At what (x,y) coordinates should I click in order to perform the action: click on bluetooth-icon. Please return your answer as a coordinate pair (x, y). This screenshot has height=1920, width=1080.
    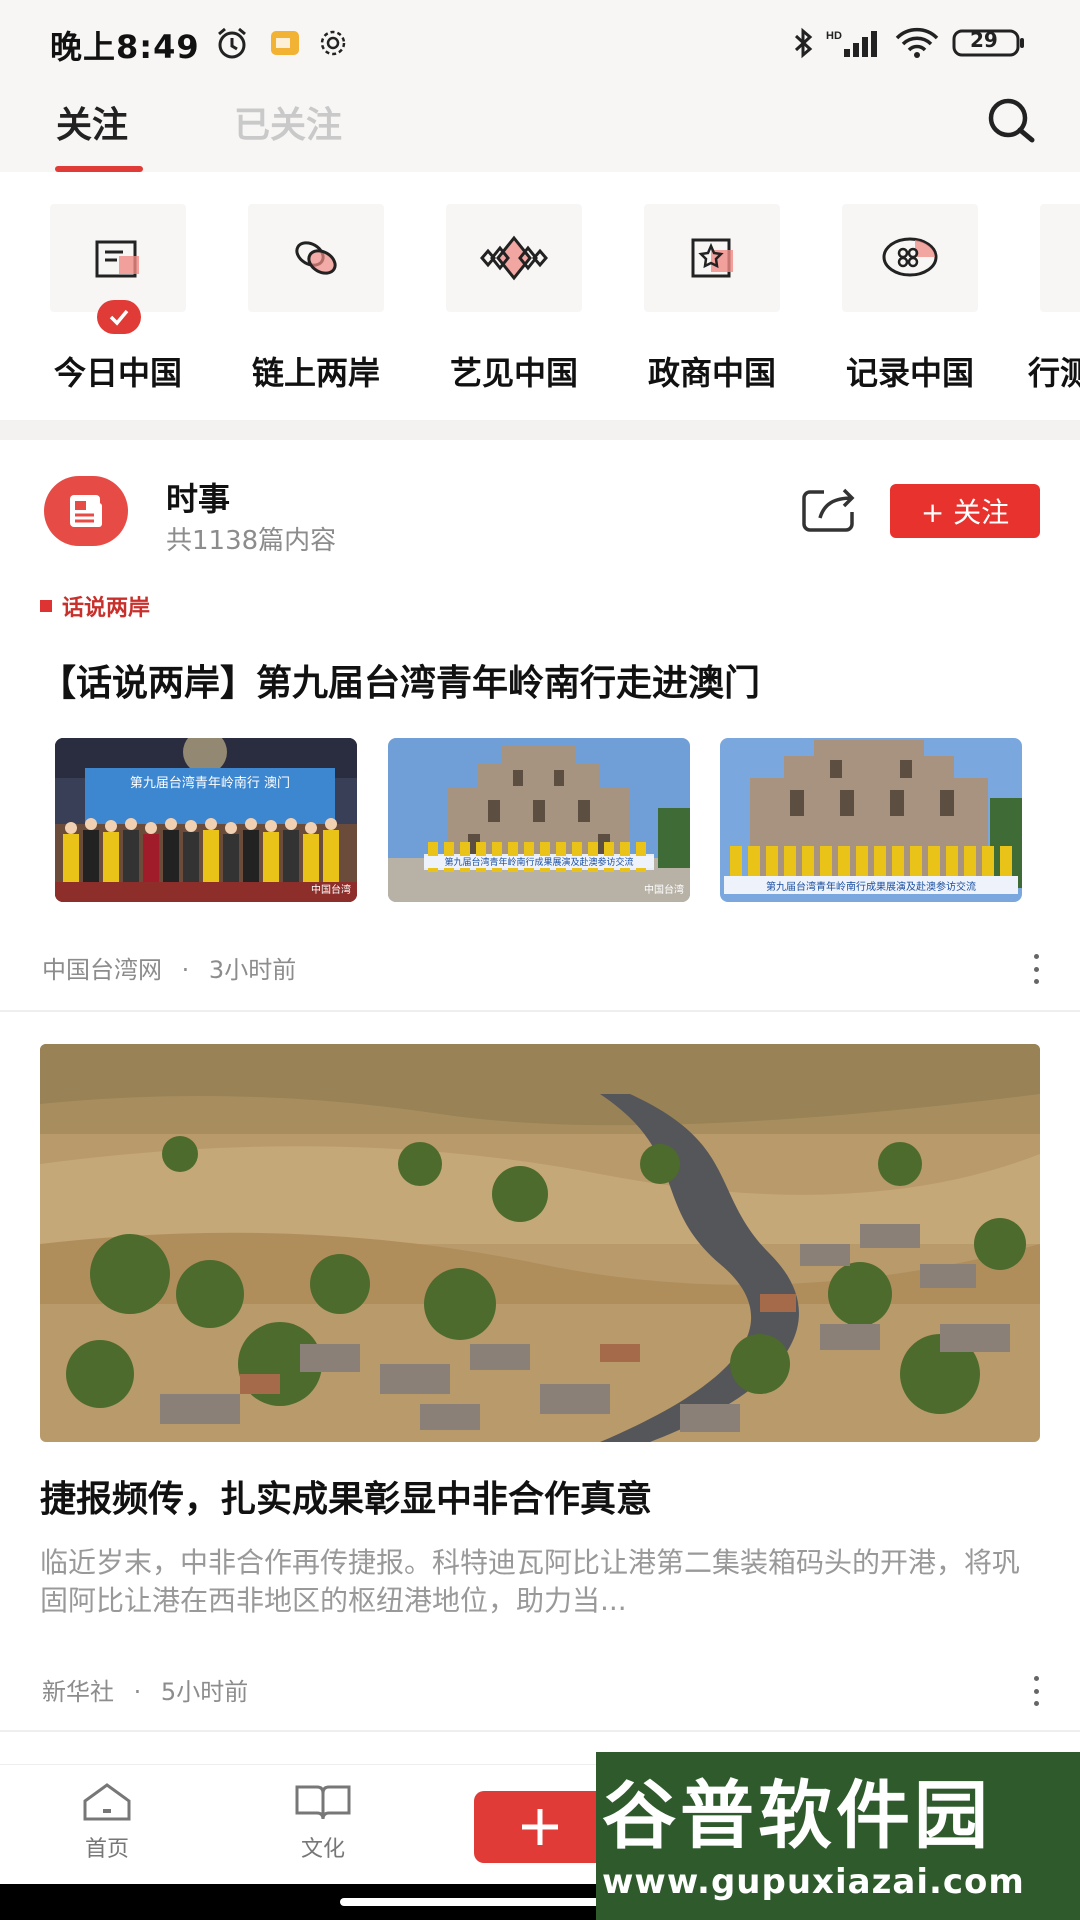
    Looking at the image, I should click on (803, 43).